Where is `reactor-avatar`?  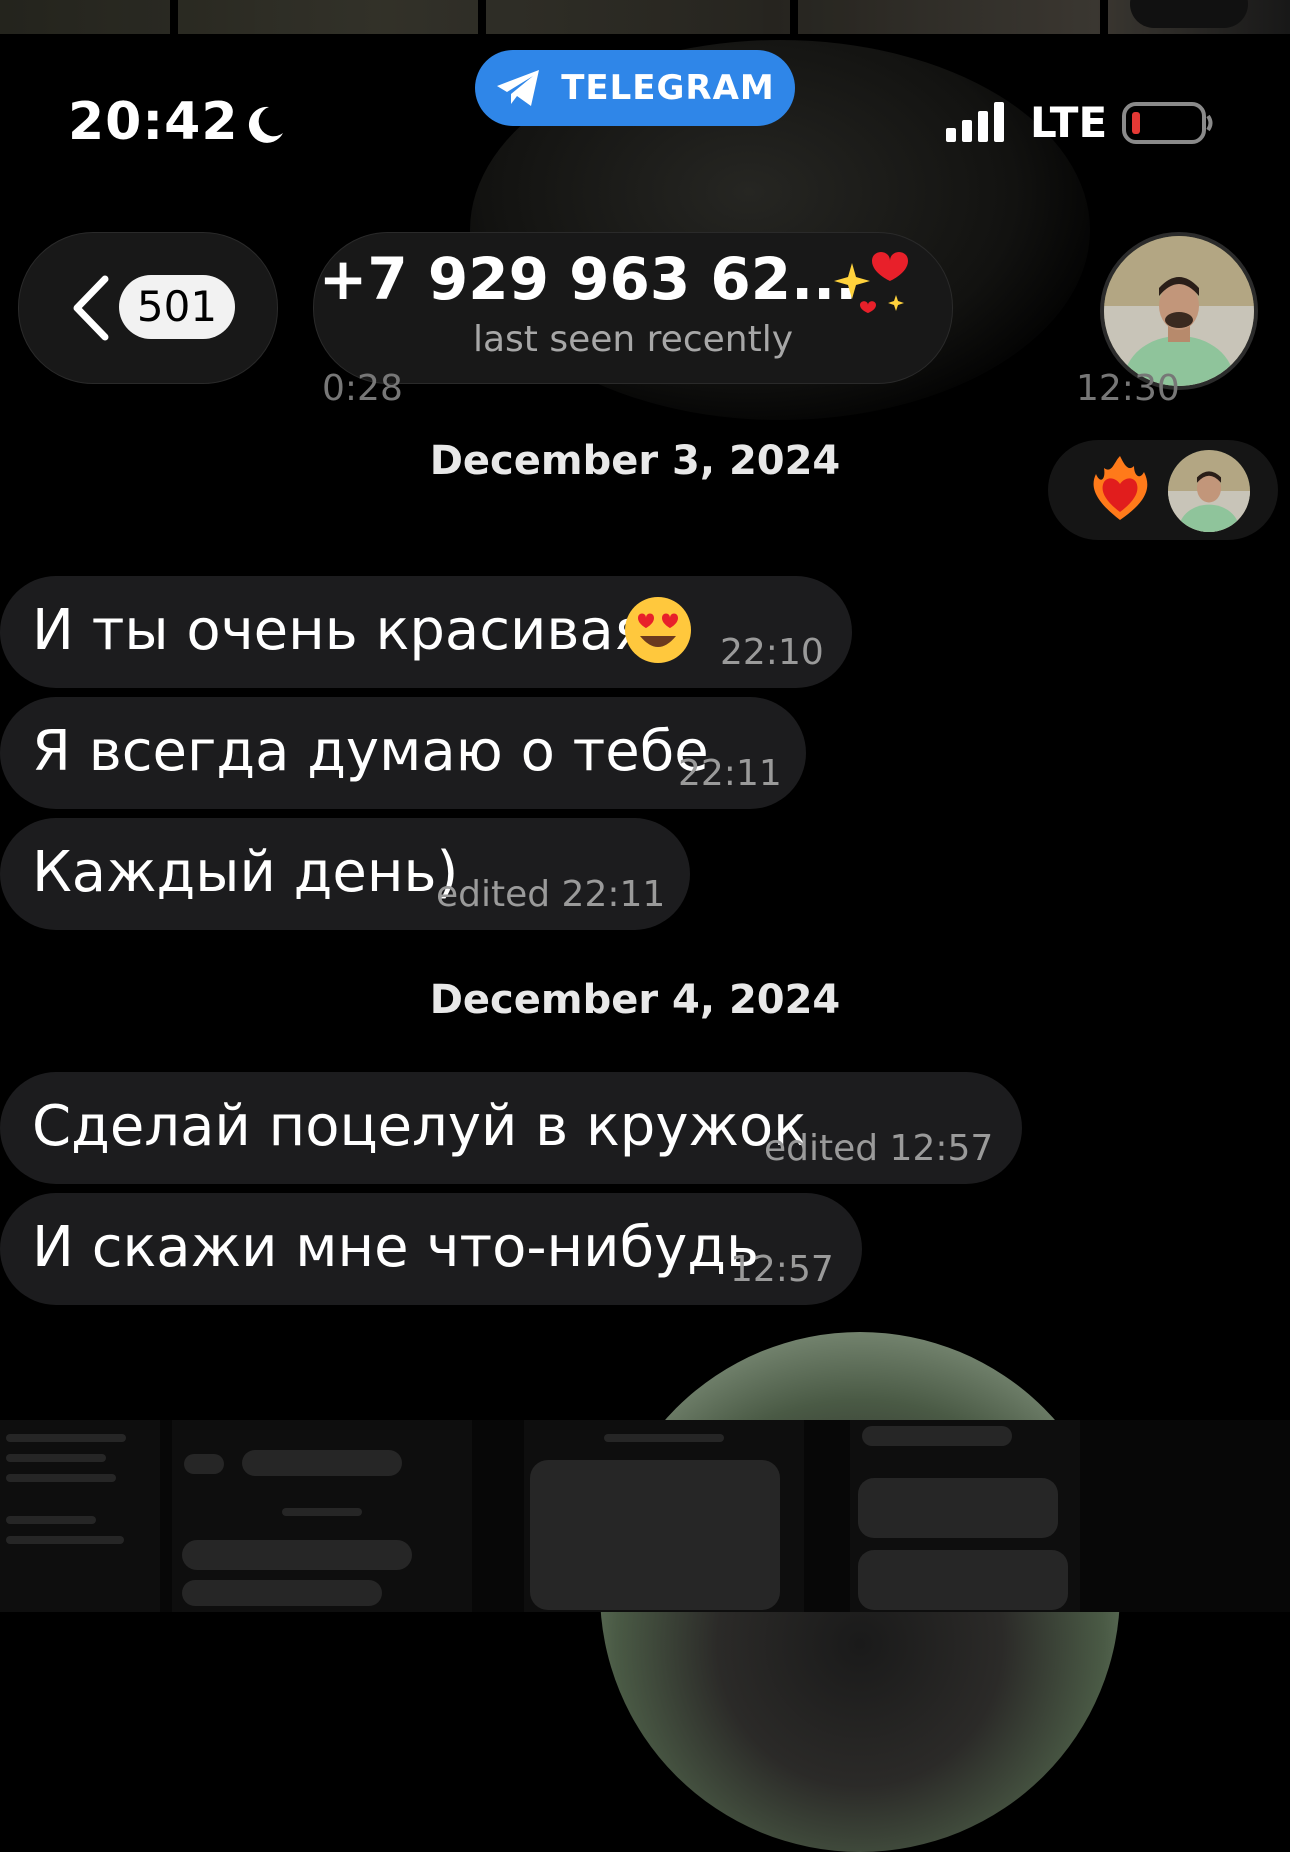 reactor-avatar is located at coordinates (1209, 491).